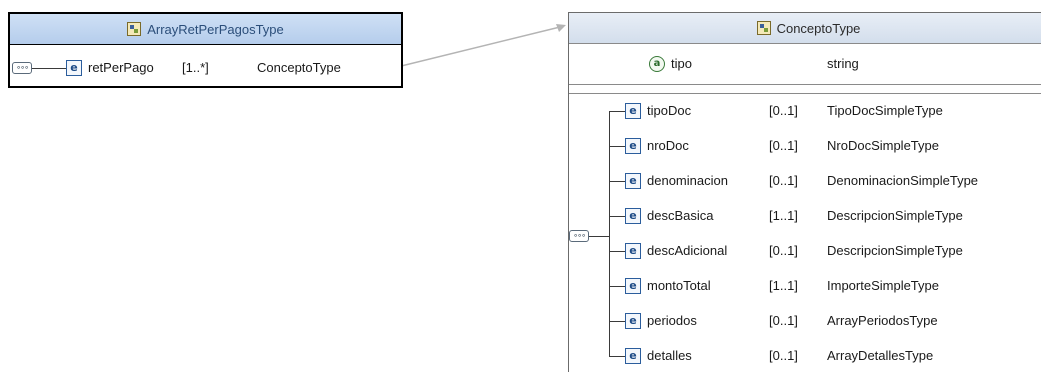 The image size is (1041, 372). I want to click on connector-arrowhead, so click(561, 28).